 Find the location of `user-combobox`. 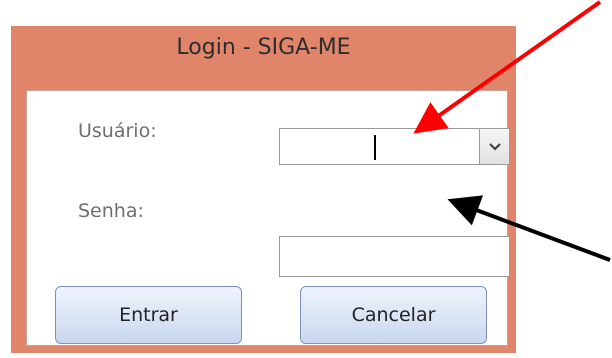

user-combobox is located at coordinates (394, 146).